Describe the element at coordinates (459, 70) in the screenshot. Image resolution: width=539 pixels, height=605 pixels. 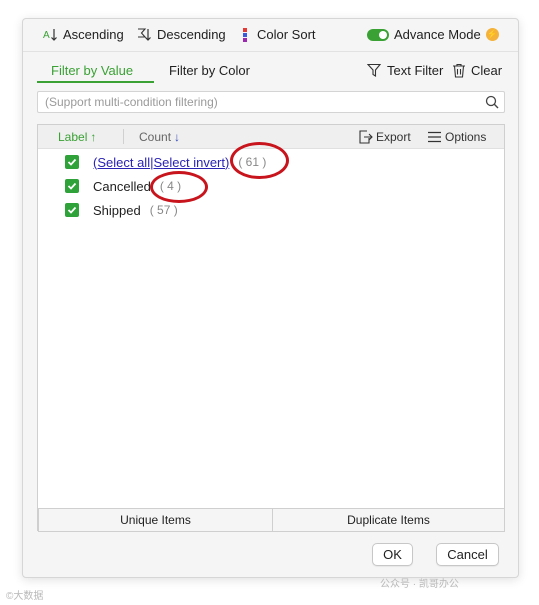
I see `trash-icon` at that location.